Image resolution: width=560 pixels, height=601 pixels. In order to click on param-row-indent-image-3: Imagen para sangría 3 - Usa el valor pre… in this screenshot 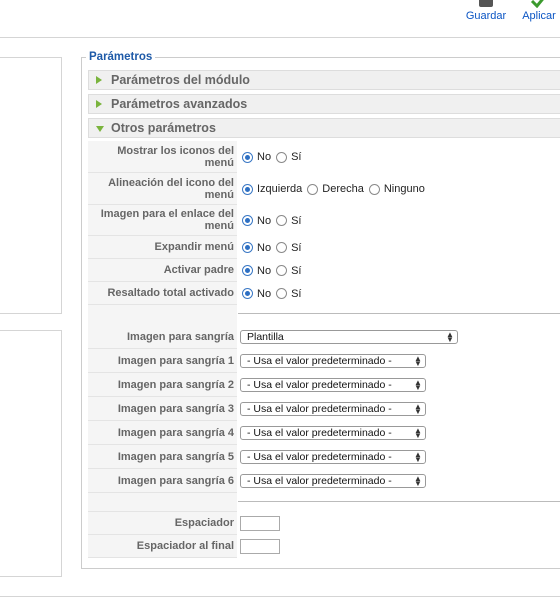, I will do `click(324, 409)`.